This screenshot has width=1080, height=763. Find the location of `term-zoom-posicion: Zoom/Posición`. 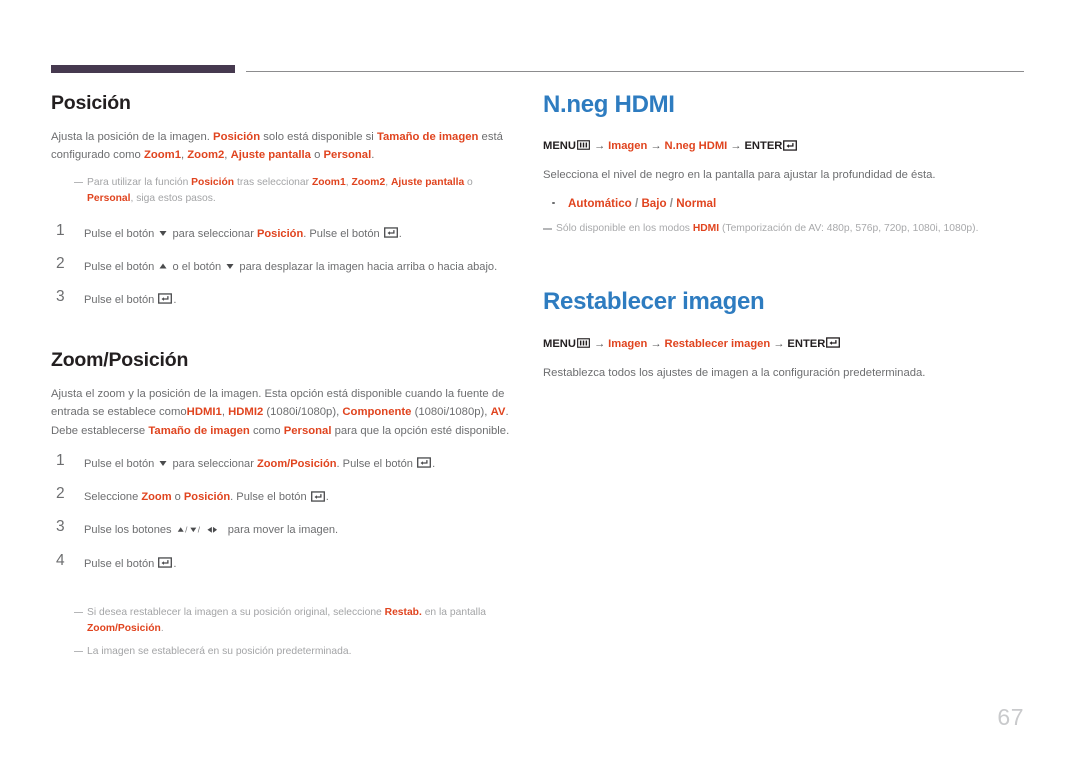

term-zoom-posicion: Zoom/Posición is located at coordinates (124, 629).